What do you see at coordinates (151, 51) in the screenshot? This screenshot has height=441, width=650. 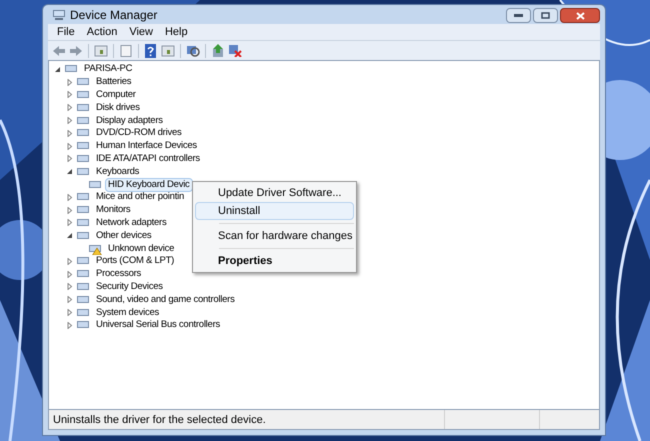 I see `help-icon` at bounding box center [151, 51].